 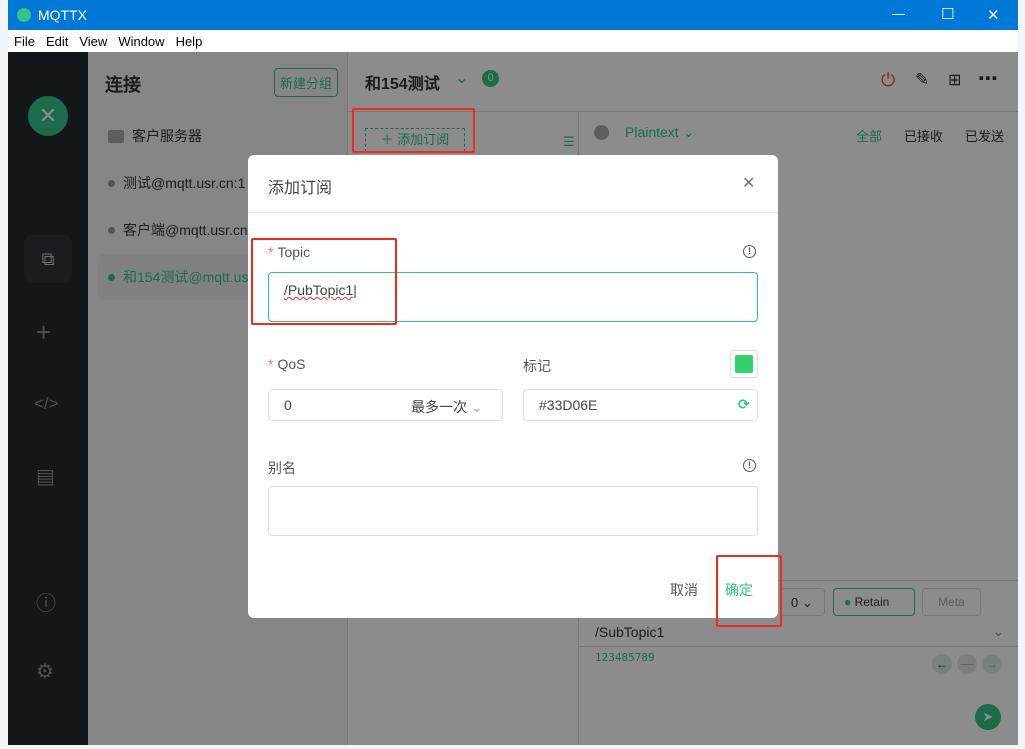 I want to click on cancel-button: 取消, so click(x=684, y=590).